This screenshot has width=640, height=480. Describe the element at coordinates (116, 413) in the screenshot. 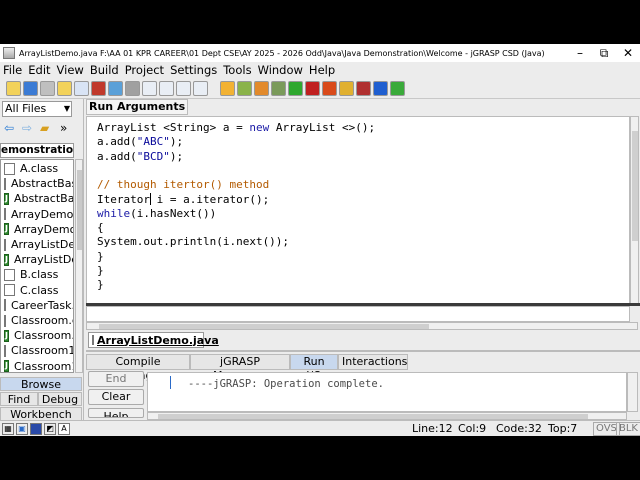

I see `help-button: Help` at that location.